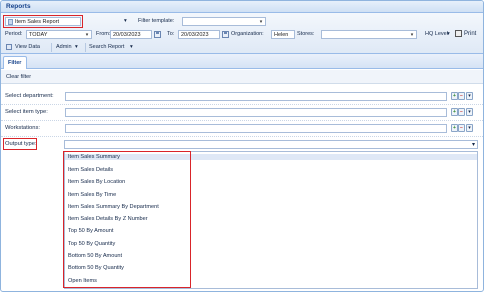  Describe the element at coordinates (18, 77) in the screenshot. I see `clear-filter-button: Clear filter` at that location.